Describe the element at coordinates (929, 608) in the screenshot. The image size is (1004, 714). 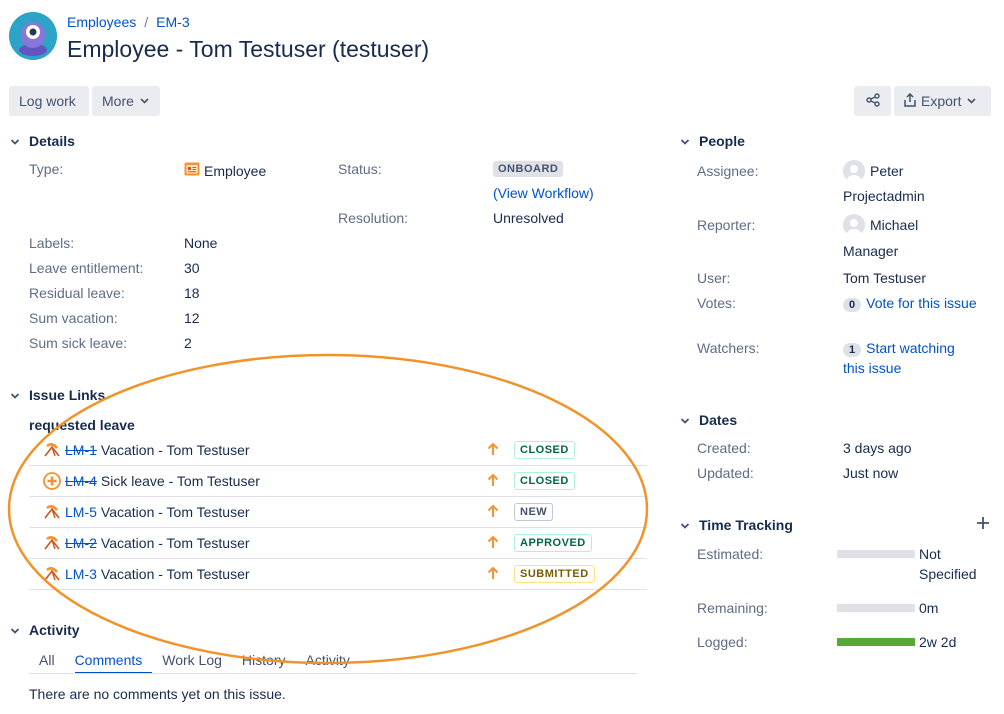
I see `remaining-value: 0m` at that location.